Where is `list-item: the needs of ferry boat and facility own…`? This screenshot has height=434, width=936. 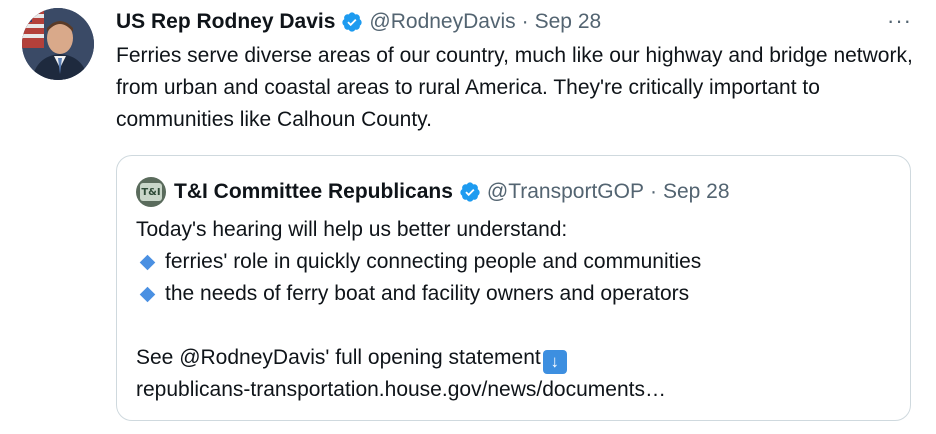
list-item: the needs of ferry boat and facility own… is located at coordinates (516, 294).